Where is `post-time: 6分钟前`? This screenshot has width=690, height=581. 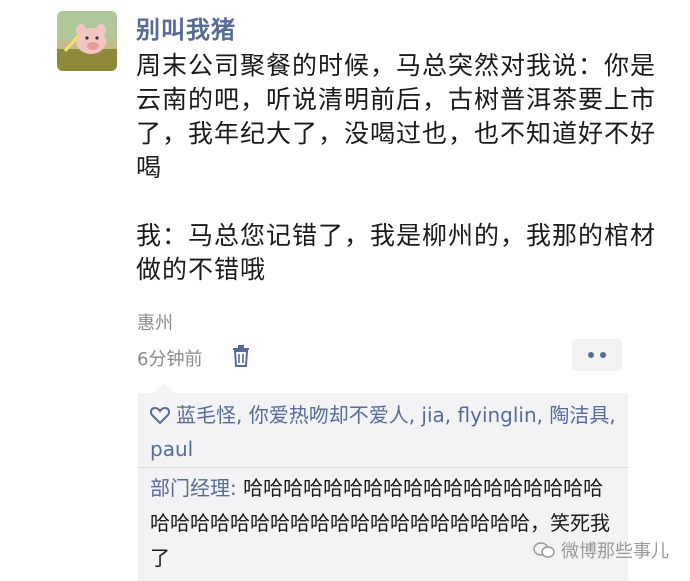 post-time: 6分钟前 is located at coordinates (170, 359).